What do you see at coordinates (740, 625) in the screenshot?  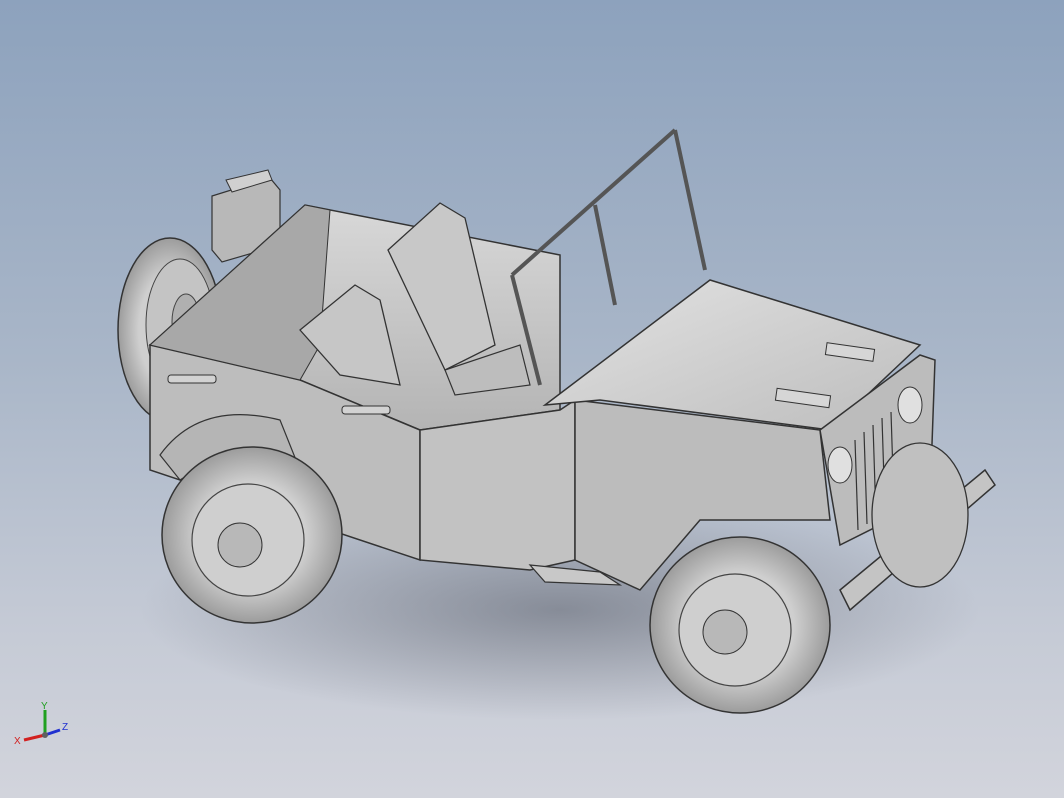 I see `front-wheel` at bounding box center [740, 625].